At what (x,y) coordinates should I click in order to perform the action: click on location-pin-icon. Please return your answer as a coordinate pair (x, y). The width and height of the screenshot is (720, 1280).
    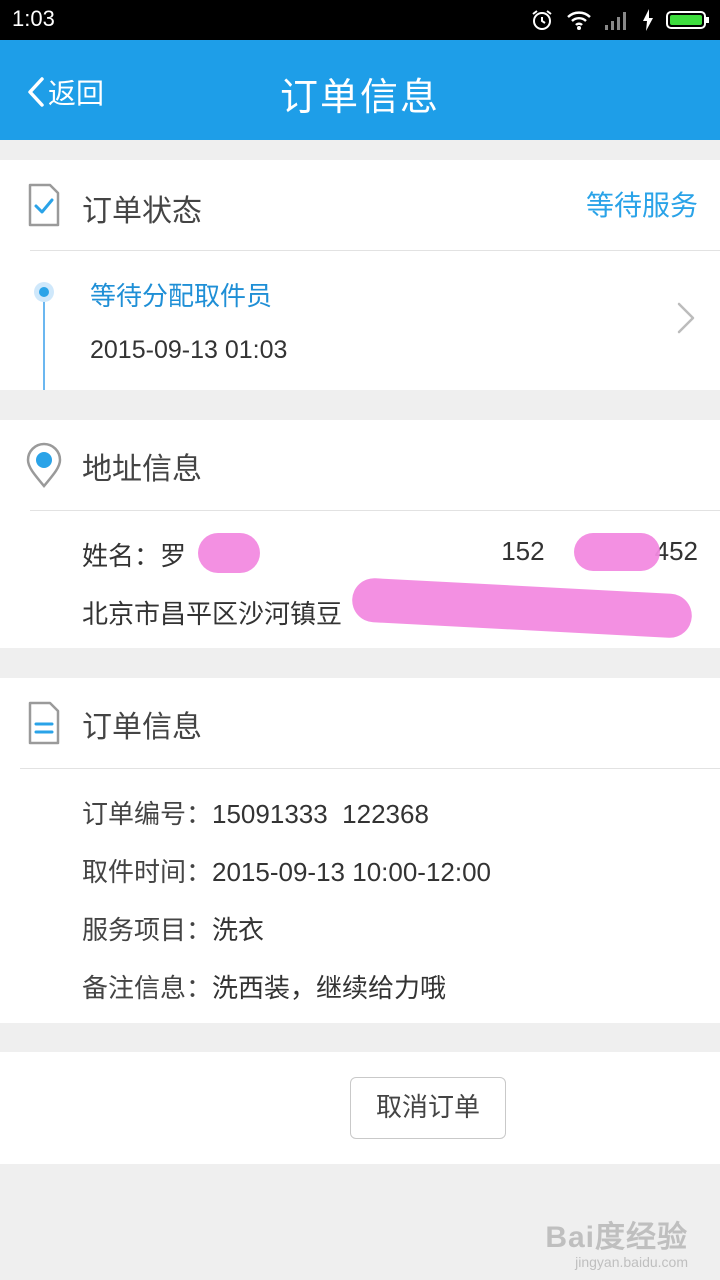
    Looking at the image, I should click on (44, 465).